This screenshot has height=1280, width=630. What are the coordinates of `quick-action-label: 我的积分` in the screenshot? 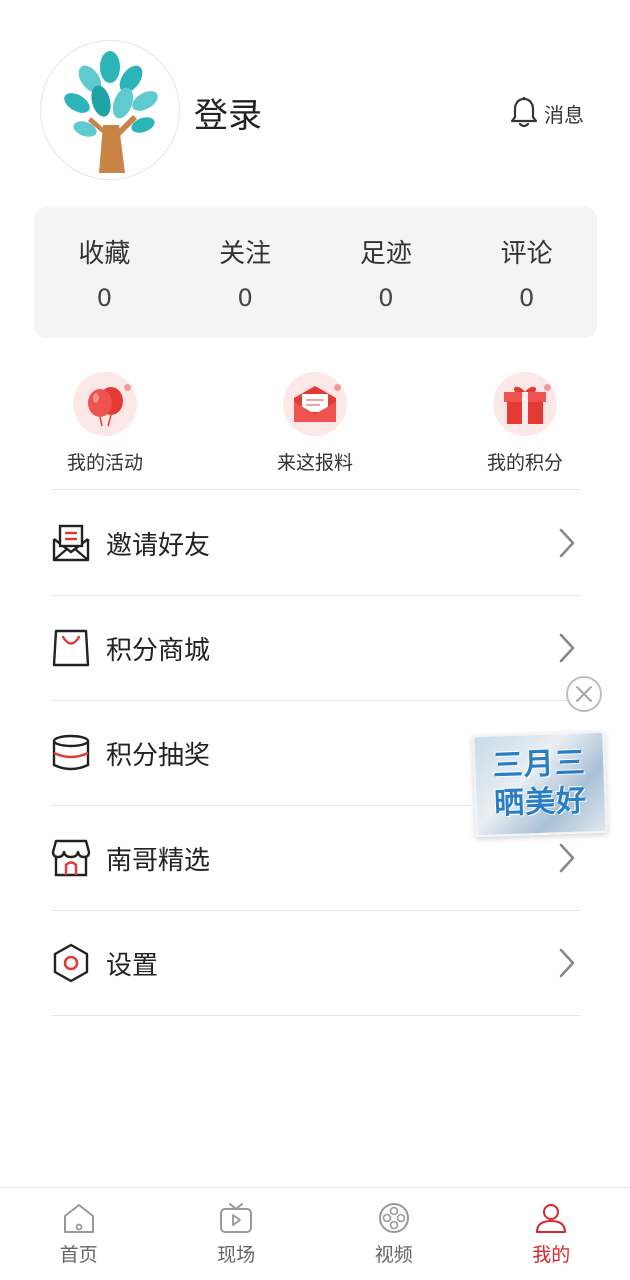 It's located at (524, 463).